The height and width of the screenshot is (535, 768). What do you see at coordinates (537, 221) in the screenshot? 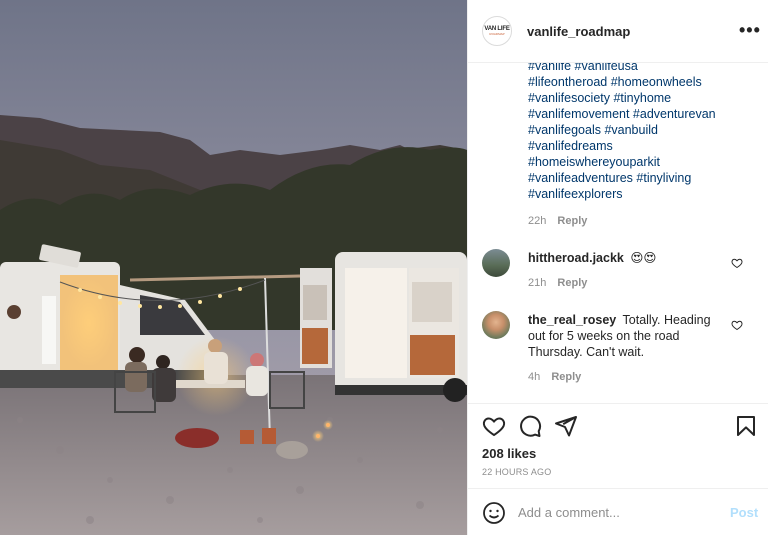
I see `caption-time: 22h` at bounding box center [537, 221].